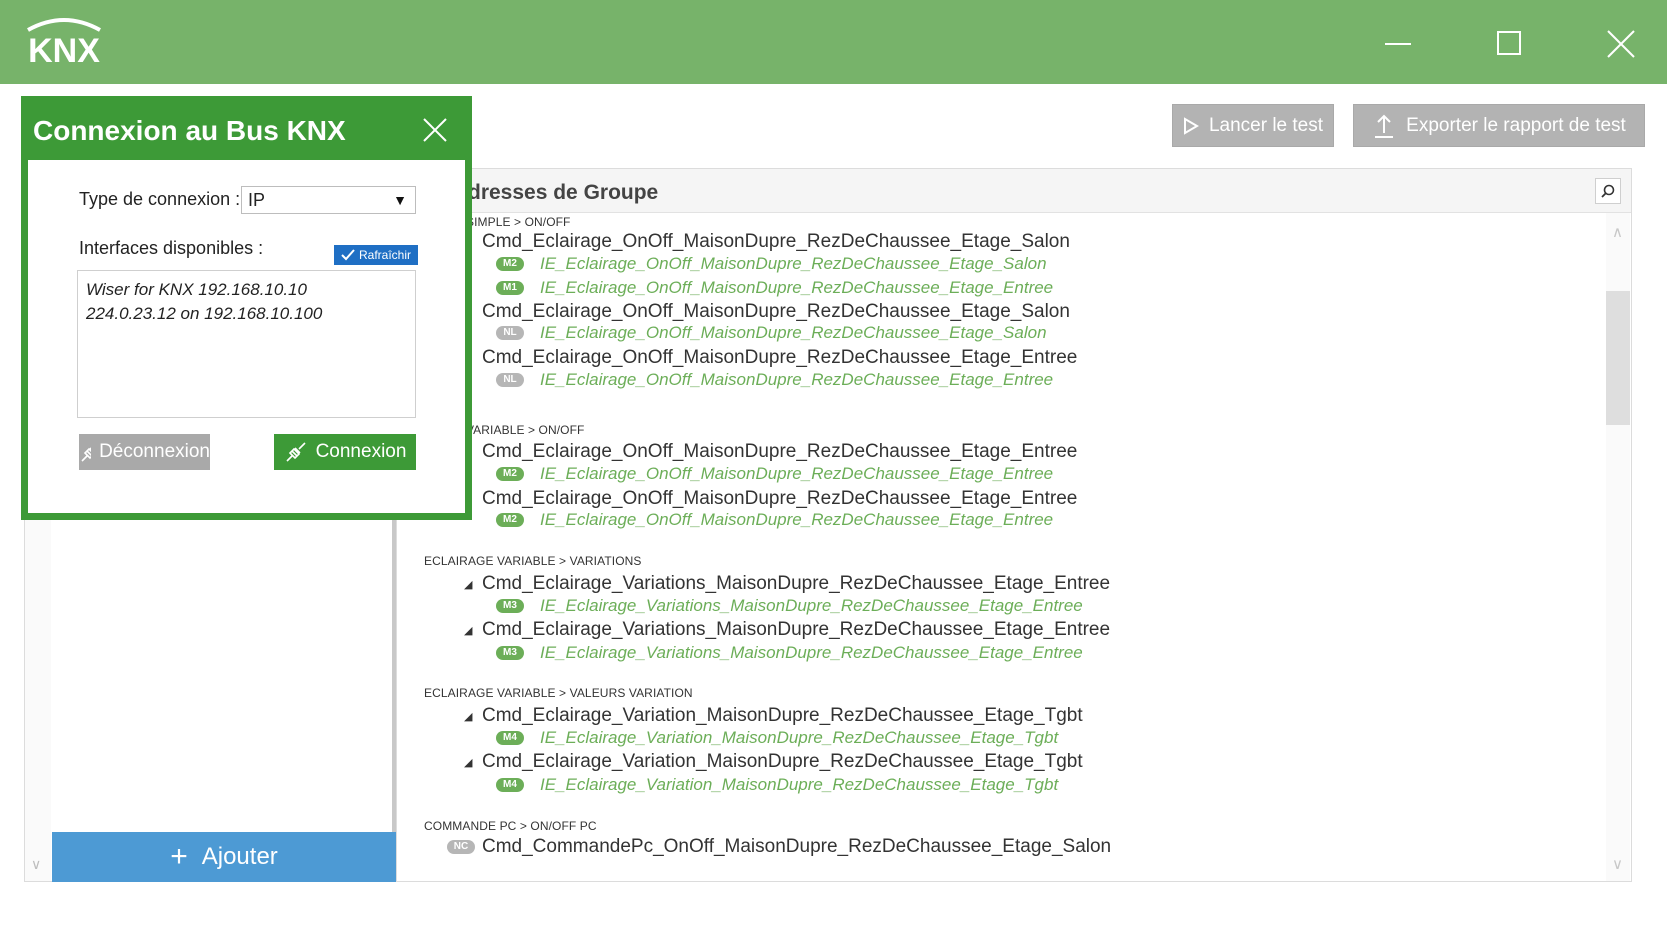 Image resolution: width=1667 pixels, height=938 pixels. Describe the element at coordinates (160, 199) in the screenshot. I see `connection-type-label: Type de connexion :` at that location.